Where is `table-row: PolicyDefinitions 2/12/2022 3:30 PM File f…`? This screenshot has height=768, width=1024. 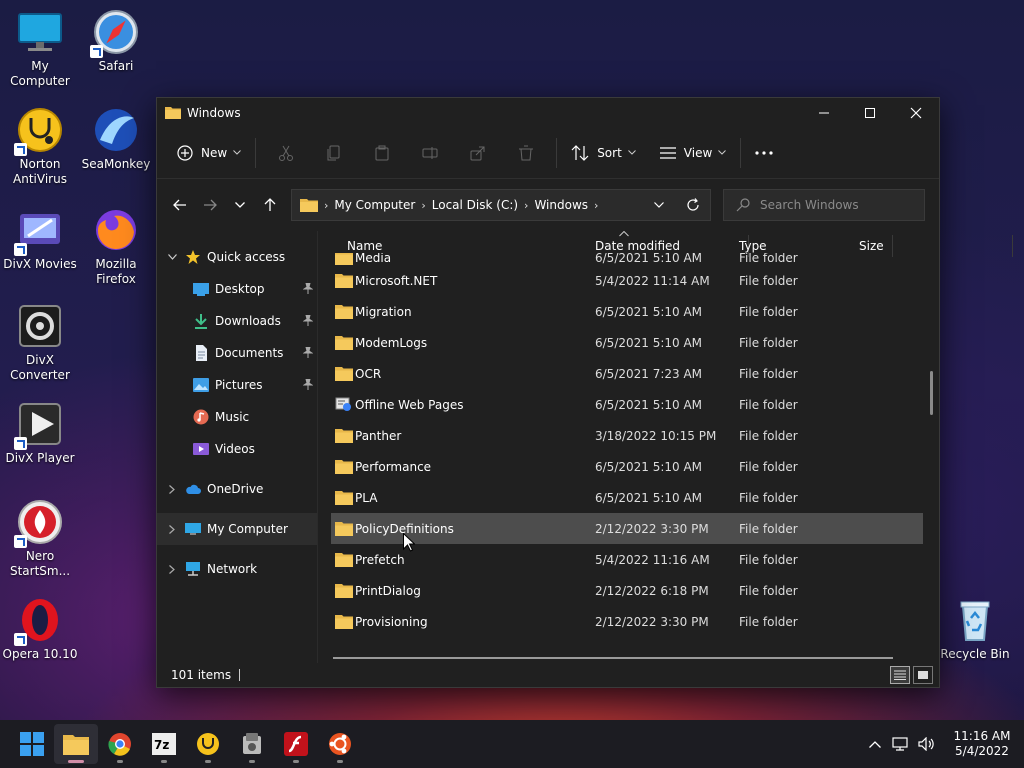 table-row: PolicyDefinitions 2/12/2022 3:30 PM File f… is located at coordinates (627, 528).